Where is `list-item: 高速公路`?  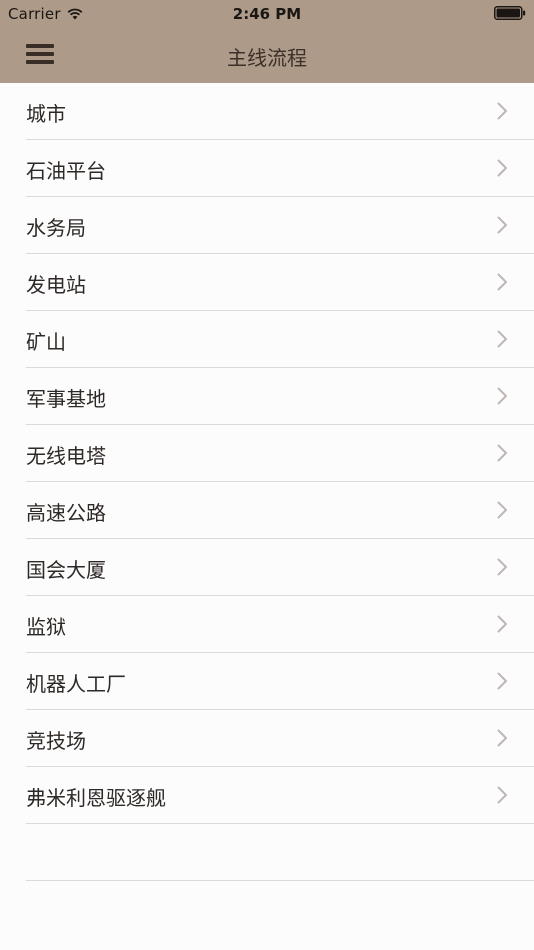
list-item: 高速公路 is located at coordinates (267, 510).